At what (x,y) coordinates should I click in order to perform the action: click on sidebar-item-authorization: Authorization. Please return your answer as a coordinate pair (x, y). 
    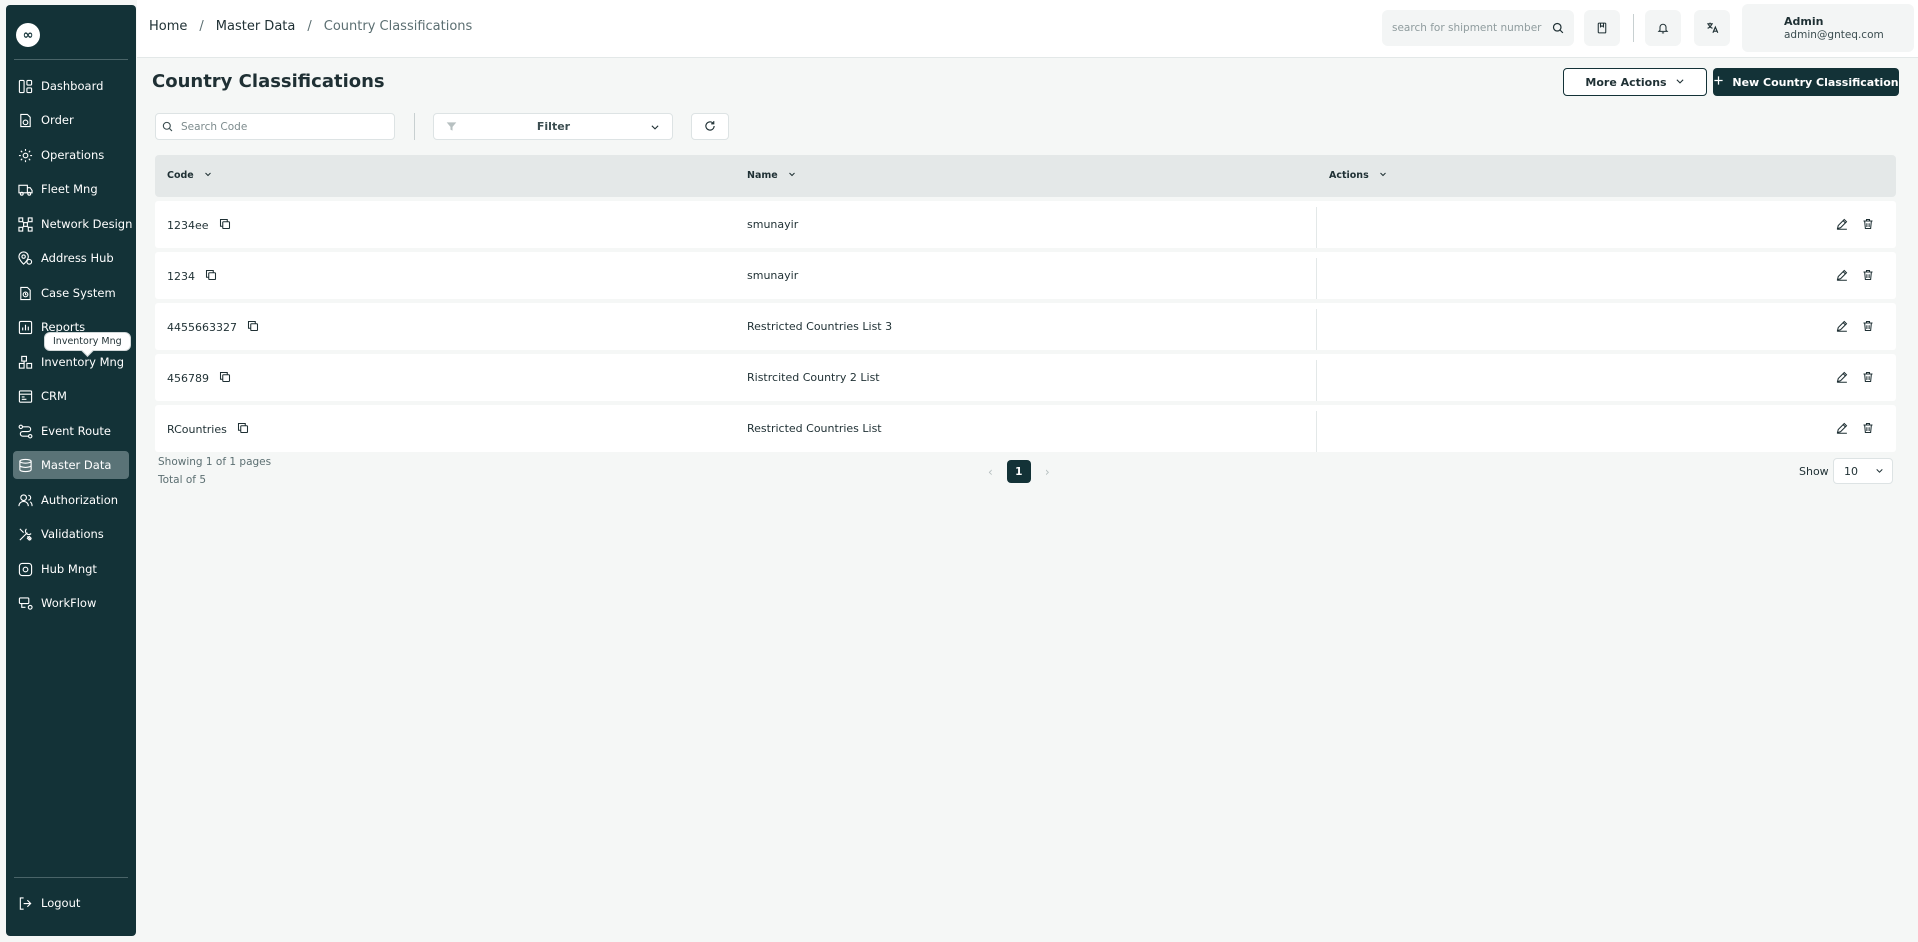
    Looking at the image, I should click on (71, 500).